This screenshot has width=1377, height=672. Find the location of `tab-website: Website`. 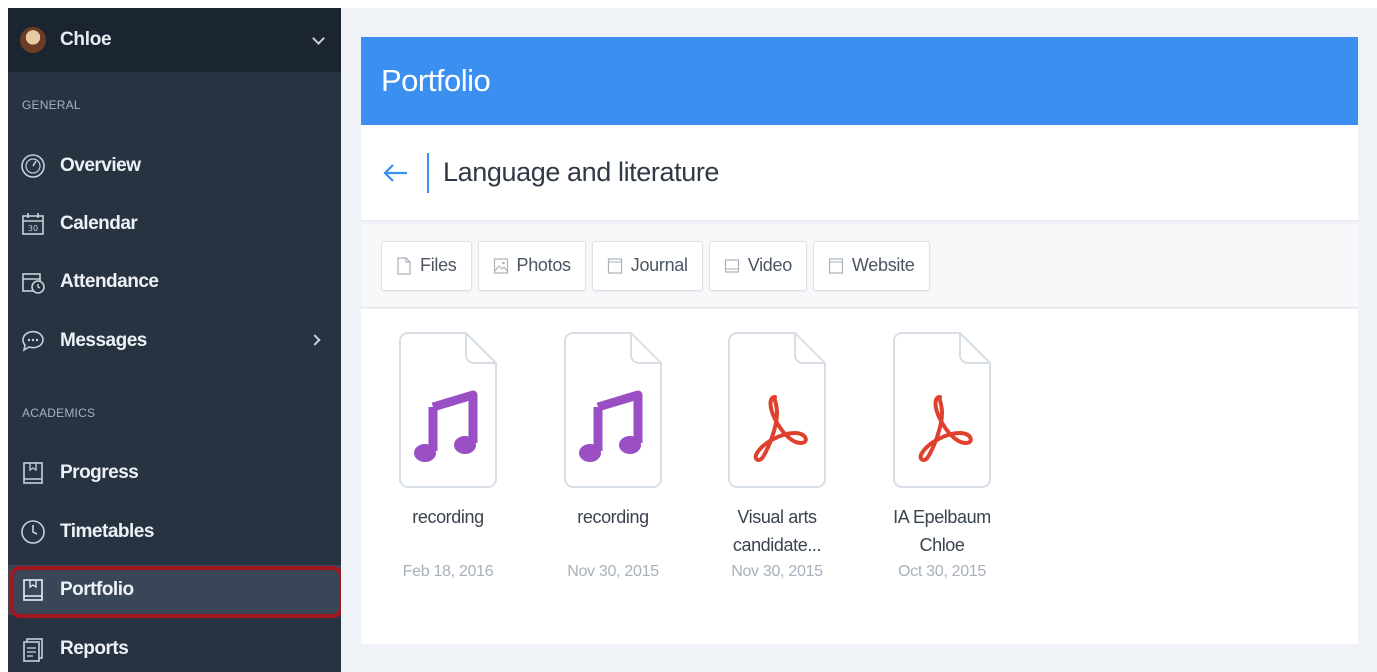

tab-website: Website is located at coordinates (871, 265).